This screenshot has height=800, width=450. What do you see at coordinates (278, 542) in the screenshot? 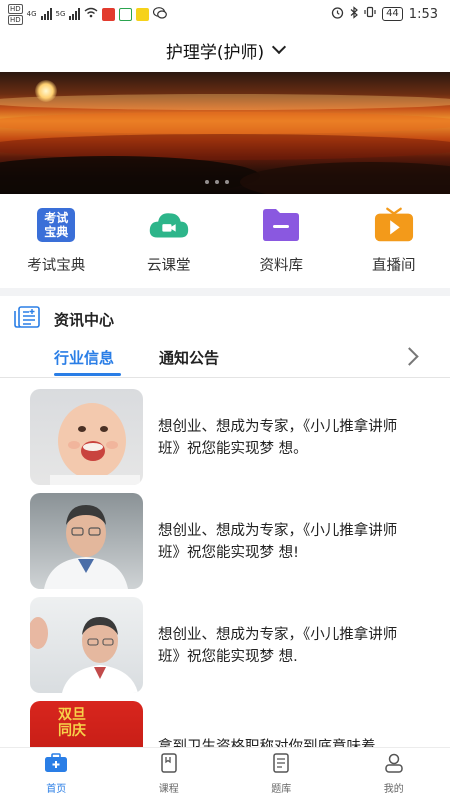
I see `news-title: 想创业、想成为专家，《小儿推拿讲师班》祝您能实现梦 想!` at bounding box center [278, 542].